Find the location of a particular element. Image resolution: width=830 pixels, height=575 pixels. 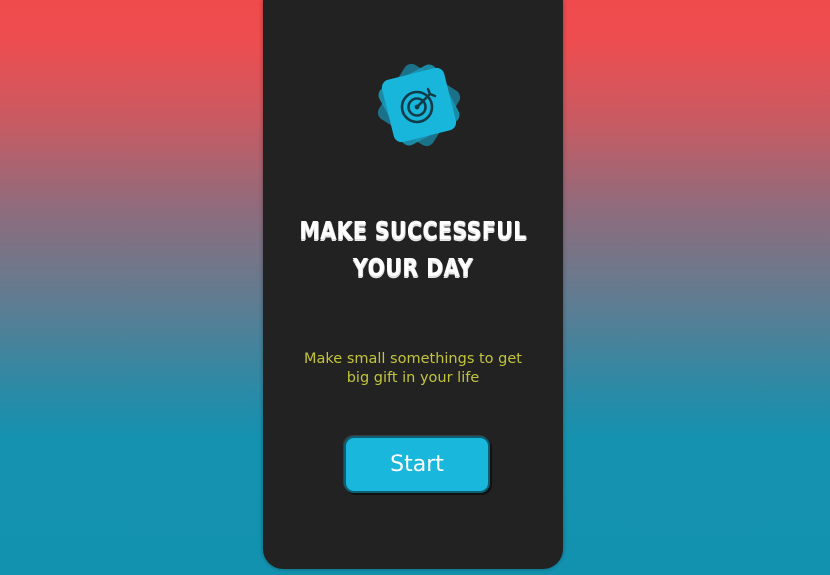

page-title: MAKE SUCCESSFUL YOUR DAY is located at coordinates (413, 249).